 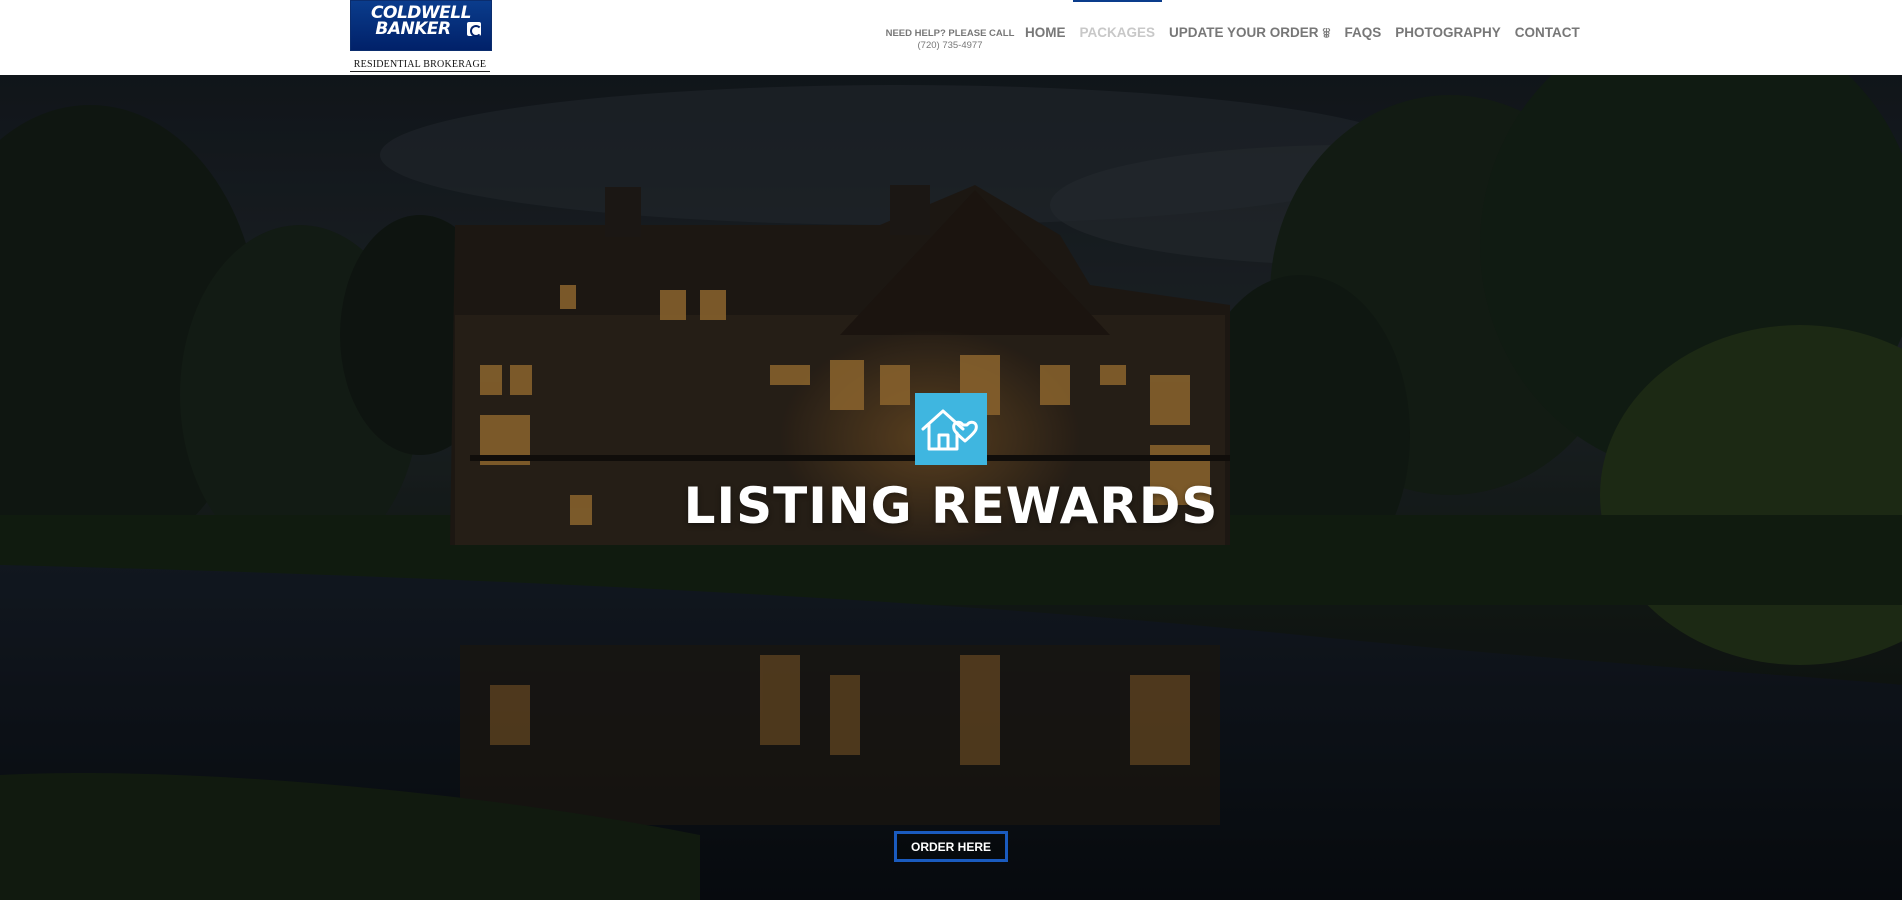 I want to click on house-heart-icon, so click(x=949, y=430).